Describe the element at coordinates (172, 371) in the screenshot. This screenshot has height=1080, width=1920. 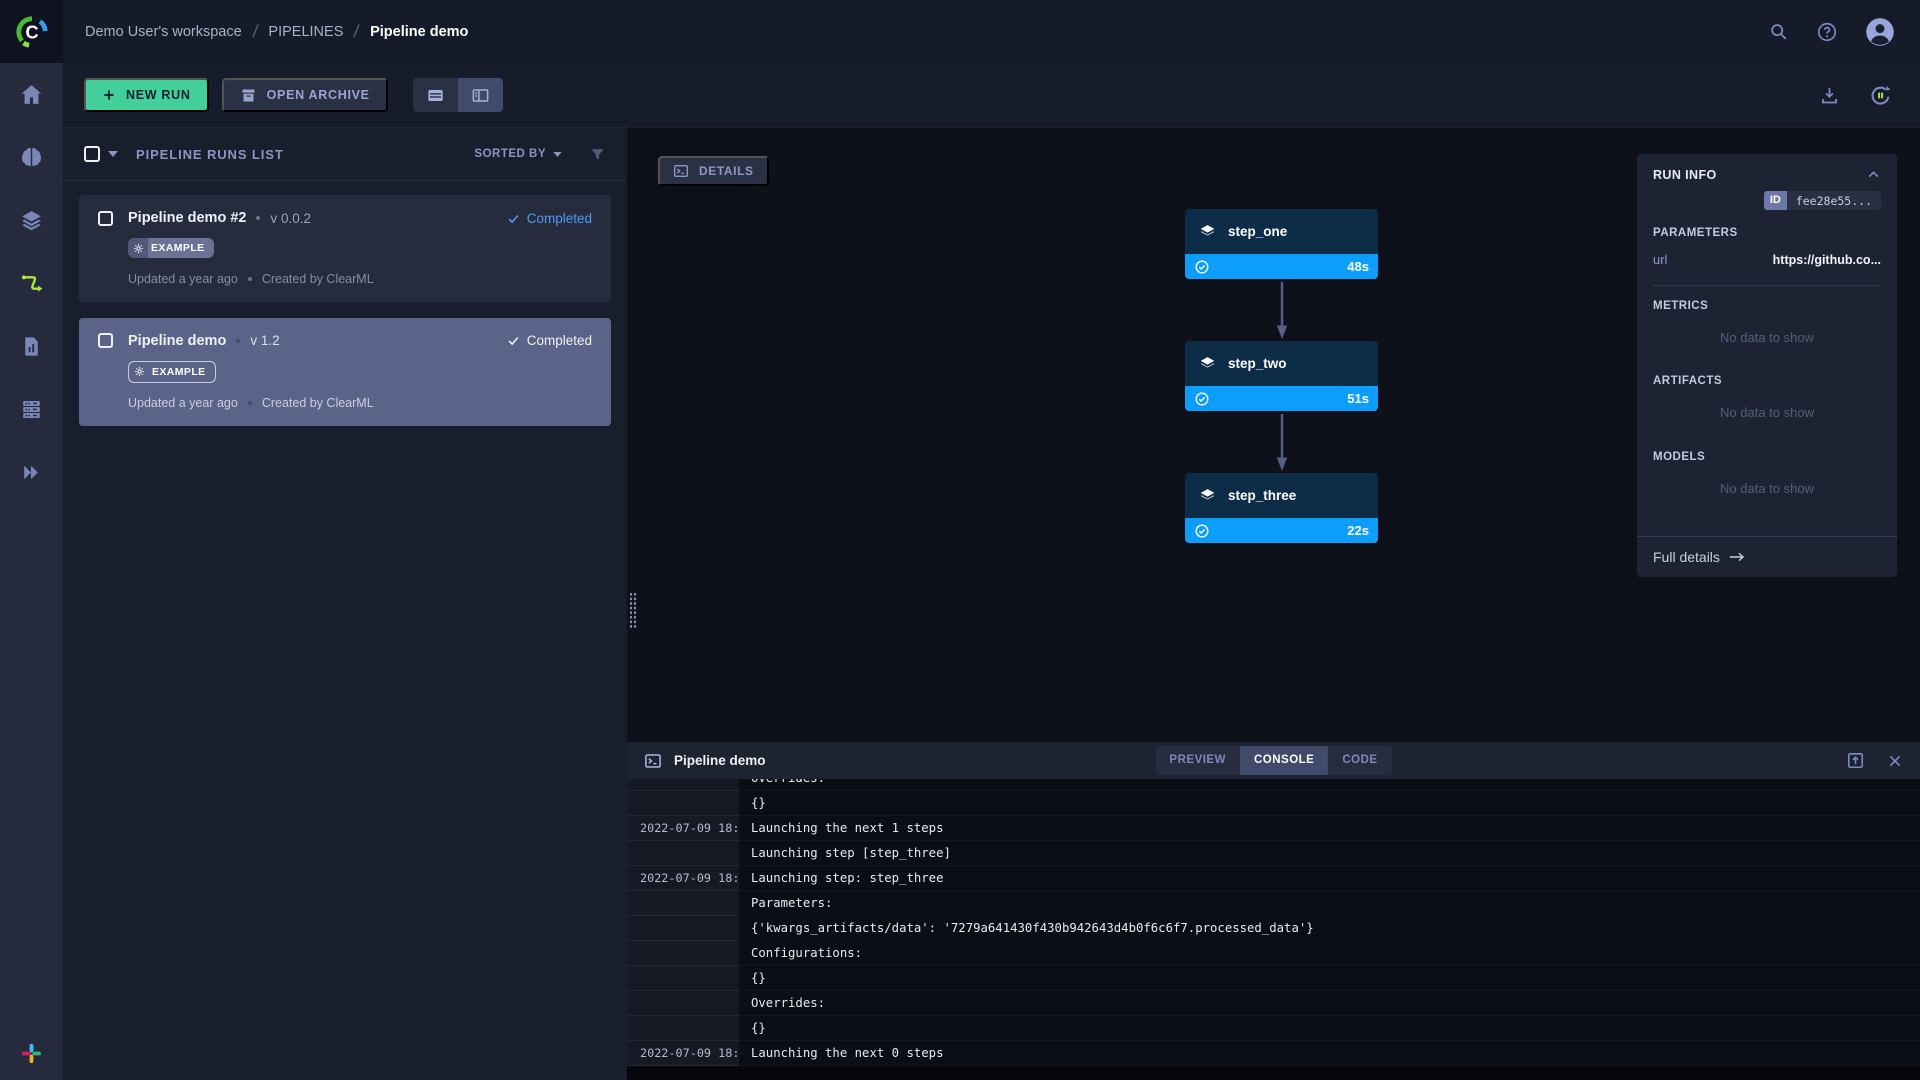
I see `example-tag: EXAMPLE` at that location.